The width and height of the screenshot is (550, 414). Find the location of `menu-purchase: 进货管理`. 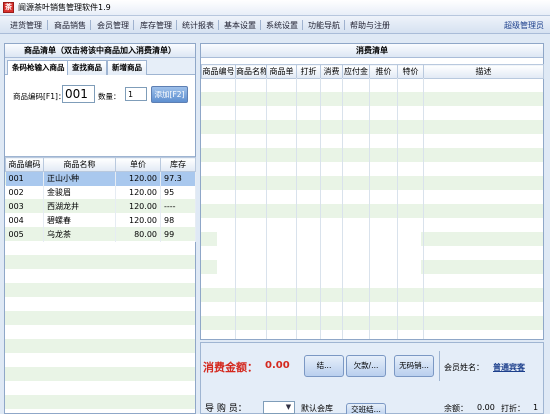

menu-purchase: 进货管理 is located at coordinates (26, 25).